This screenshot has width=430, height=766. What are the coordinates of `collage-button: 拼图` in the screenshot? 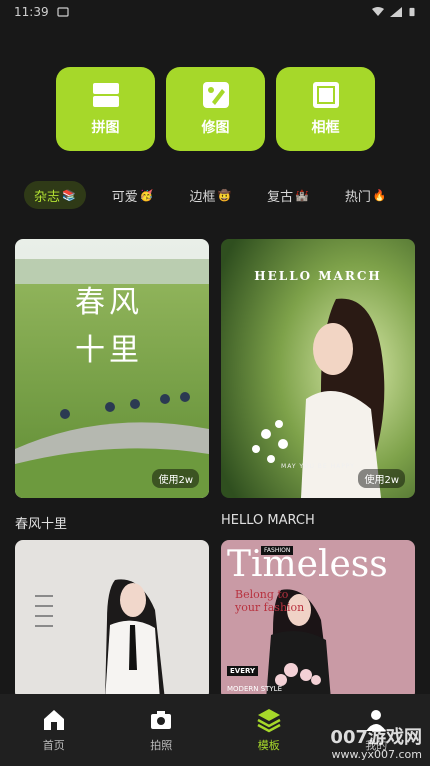 It's located at (105, 109).